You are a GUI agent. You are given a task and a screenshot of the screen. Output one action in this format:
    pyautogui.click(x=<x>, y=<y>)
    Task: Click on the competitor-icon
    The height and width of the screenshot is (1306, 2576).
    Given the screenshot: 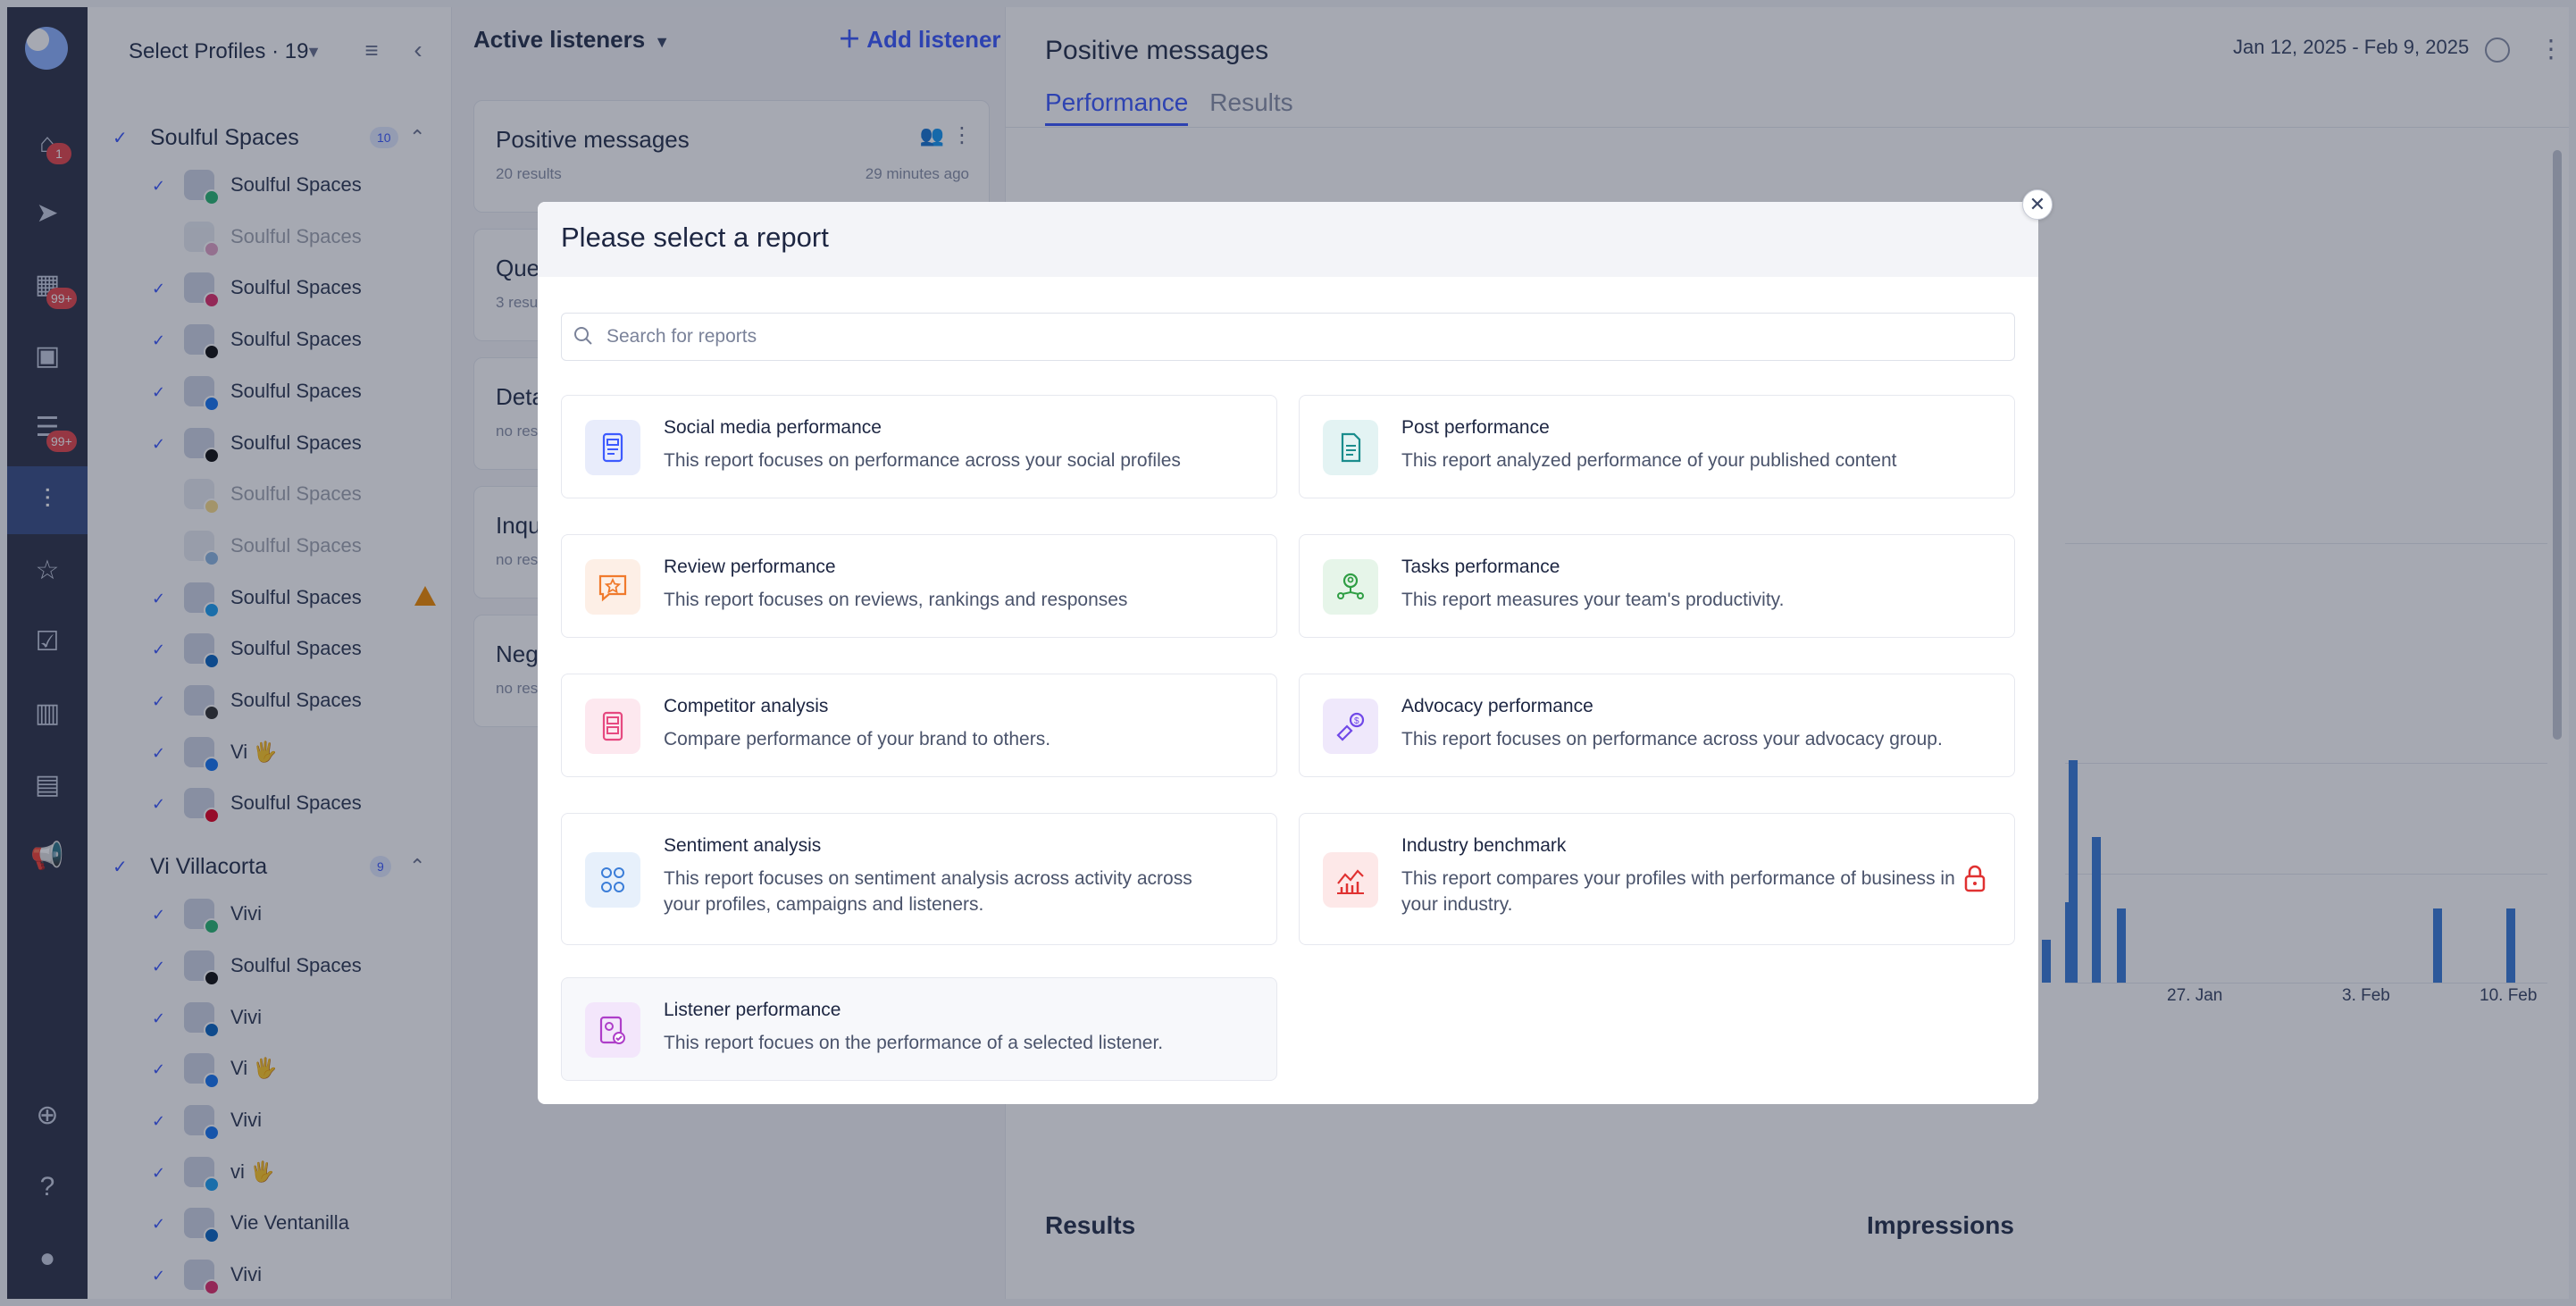 What is the action you would take?
    pyautogui.click(x=613, y=726)
    